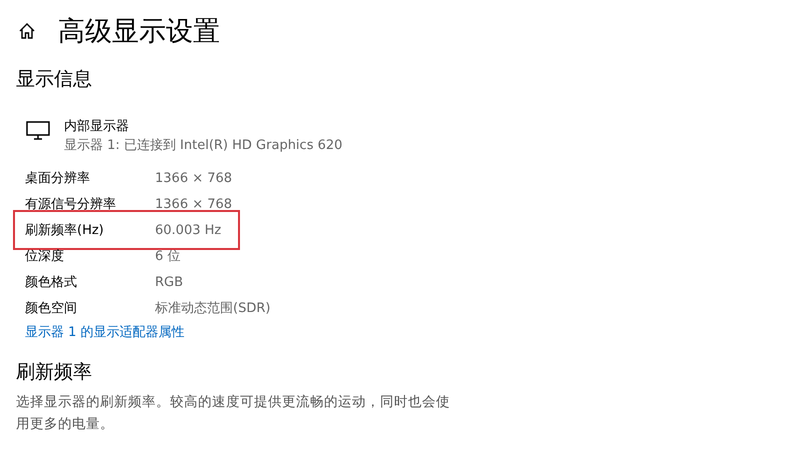 This screenshot has width=800, height=450. What do you see at coordinates (169, 282) in the screenshot?
I see `property-value: RGB` at bounding box center [169, 282].